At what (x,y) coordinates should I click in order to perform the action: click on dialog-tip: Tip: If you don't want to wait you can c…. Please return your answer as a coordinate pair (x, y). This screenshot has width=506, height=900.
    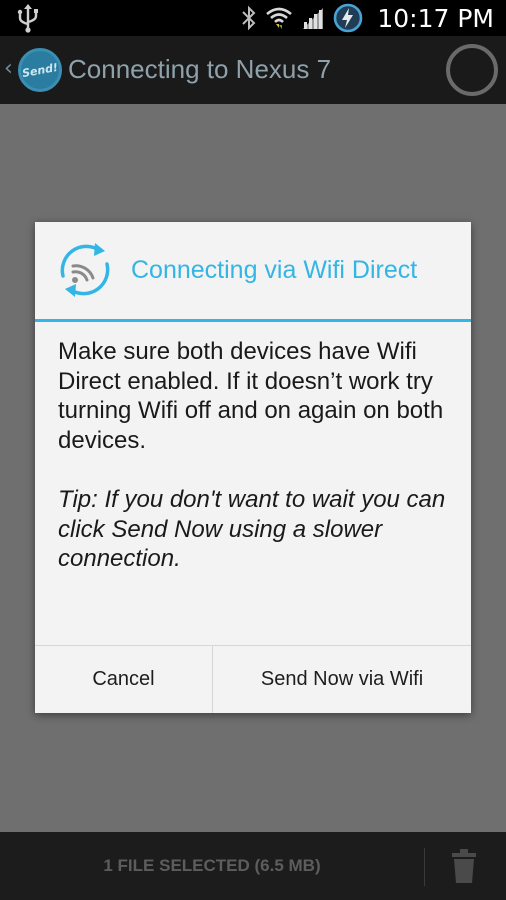
    Looking at the image, I should click on (252, 529).